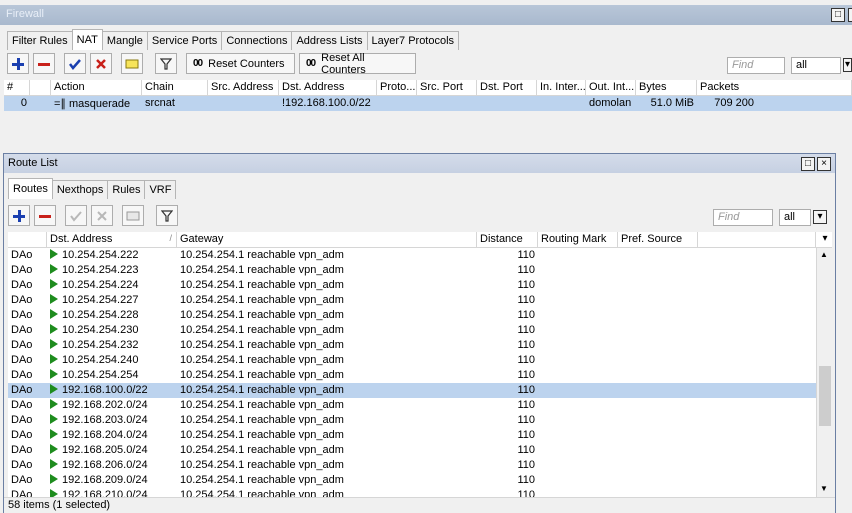  I want to click on close-icon: ×, so click(824, 164).